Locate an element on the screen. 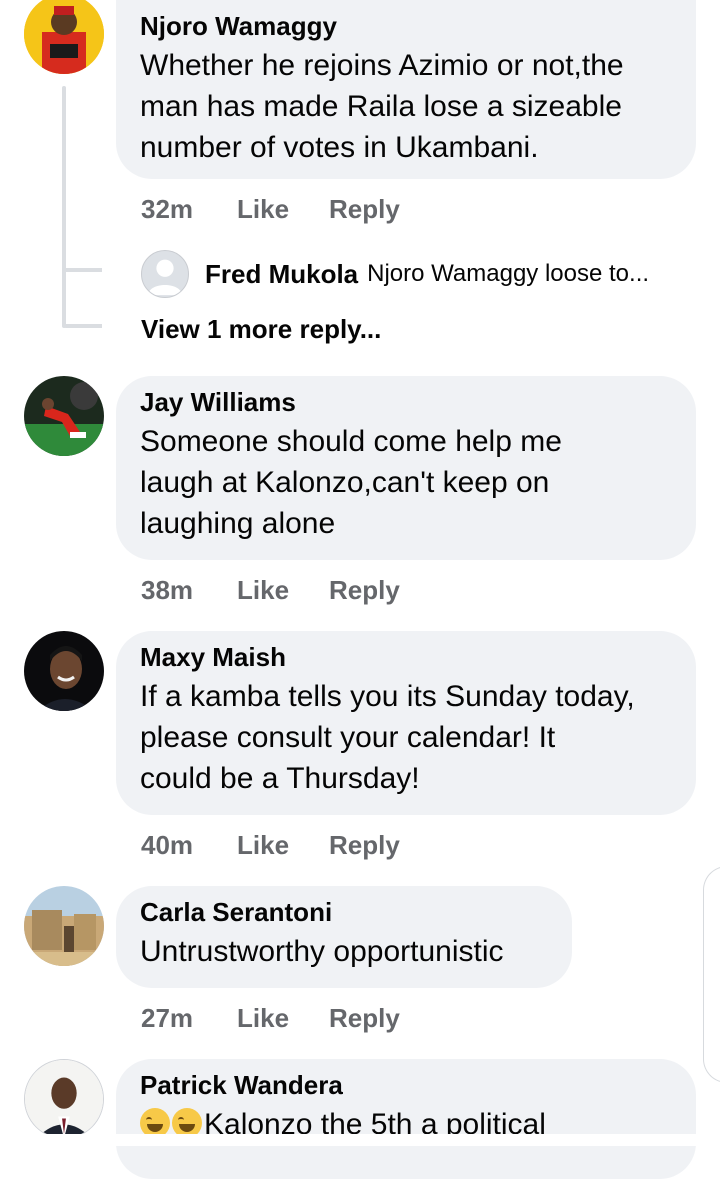 This screenshot has width=720, height=1179. comment-timestamp: 38m is located at coordinates (189, 590).